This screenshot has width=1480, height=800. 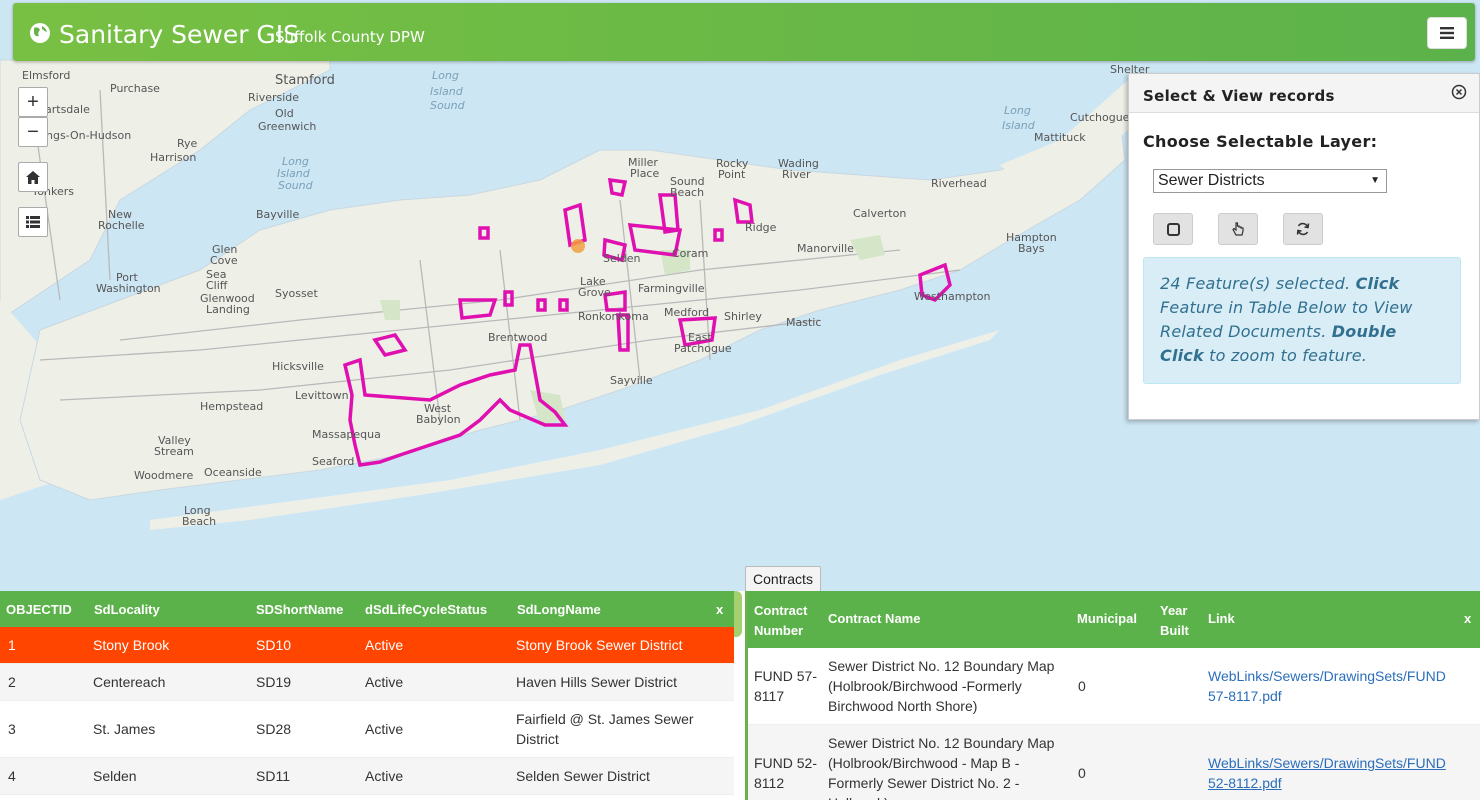 What do you see at coordinates (438, 419) in the screenshot?
I see `map-label: Babylon` at bounding box center [438, 419].